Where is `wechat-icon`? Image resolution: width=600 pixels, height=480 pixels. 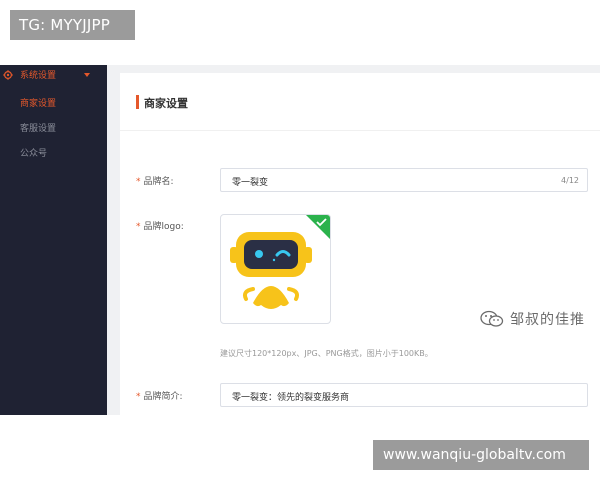
wechat-icon is located at coordinates (492, 318).